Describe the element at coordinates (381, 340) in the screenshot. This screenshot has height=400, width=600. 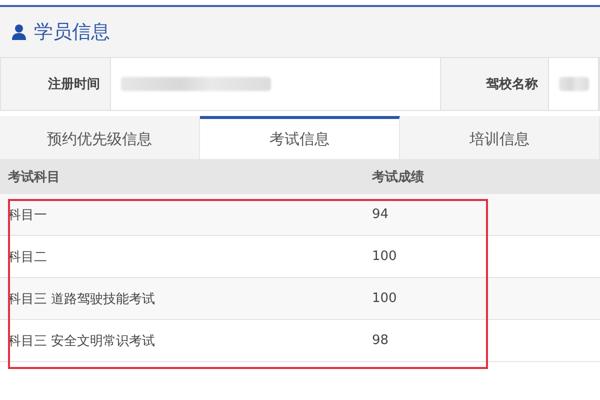
I see `table-cell-text: 98` at that location.